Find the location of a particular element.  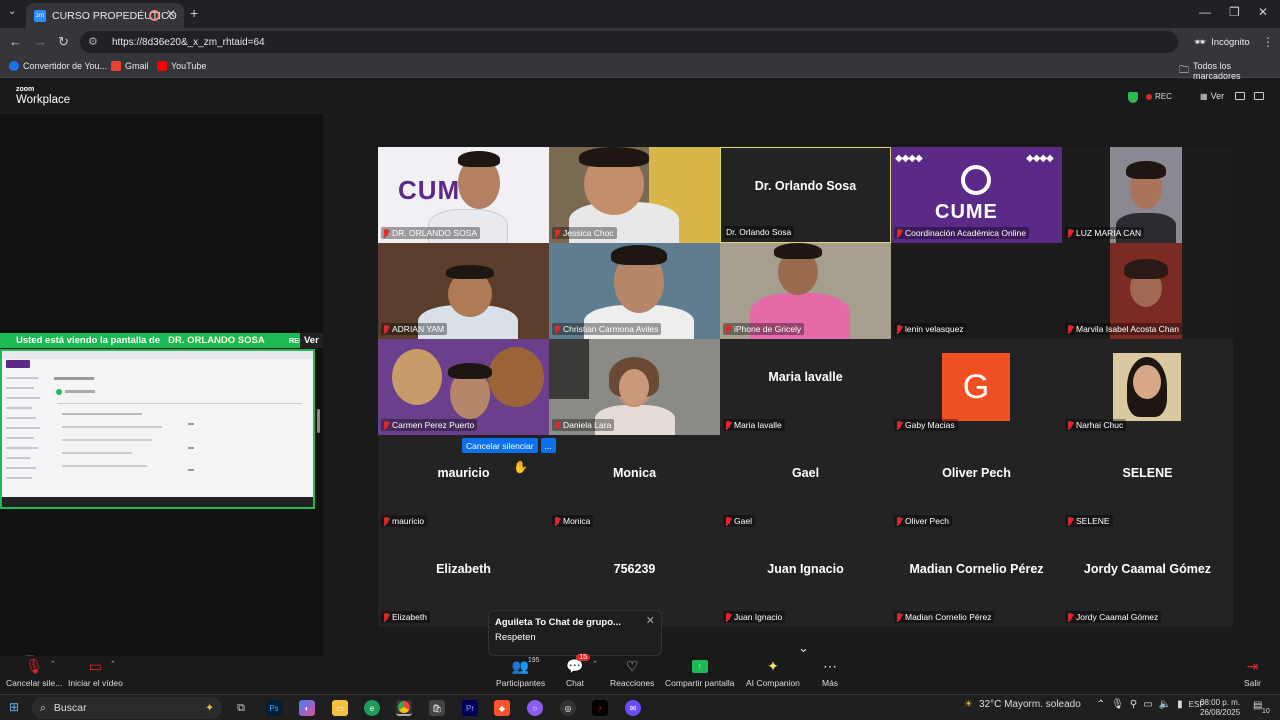

store-icon: 🛍 is located at coordinates (437, 708).